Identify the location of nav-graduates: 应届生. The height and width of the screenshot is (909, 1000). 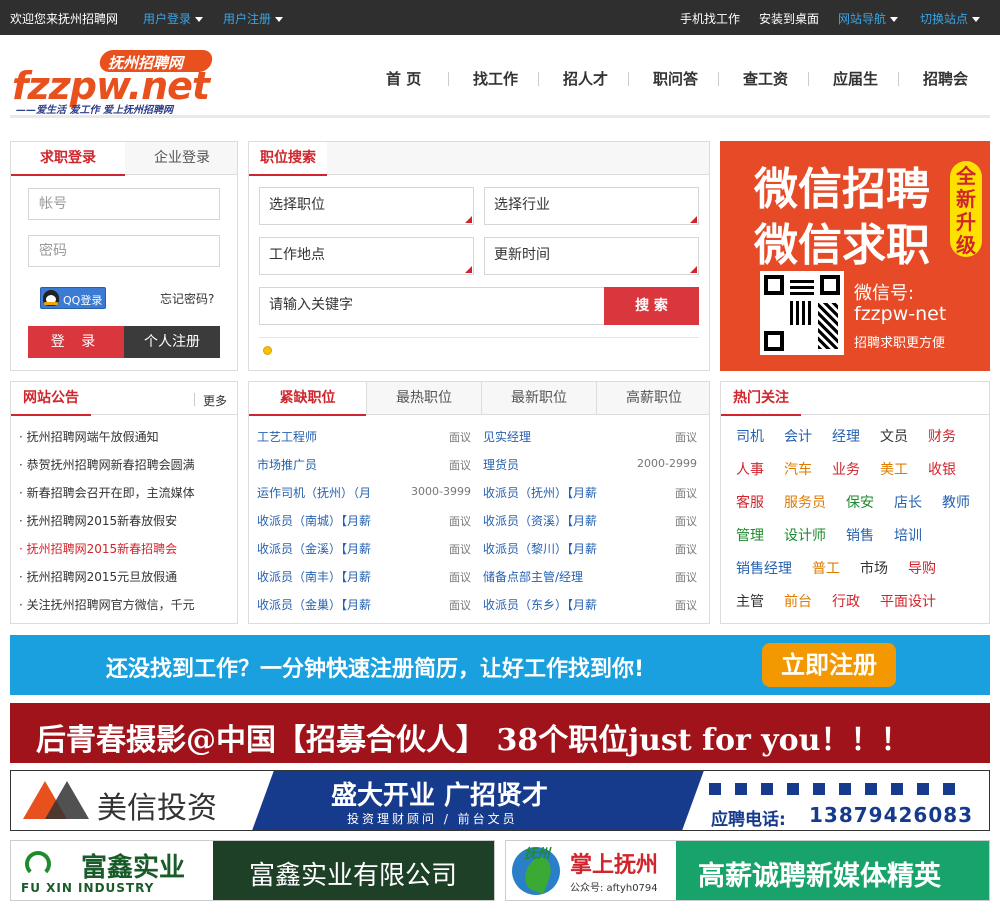
(855, 78).